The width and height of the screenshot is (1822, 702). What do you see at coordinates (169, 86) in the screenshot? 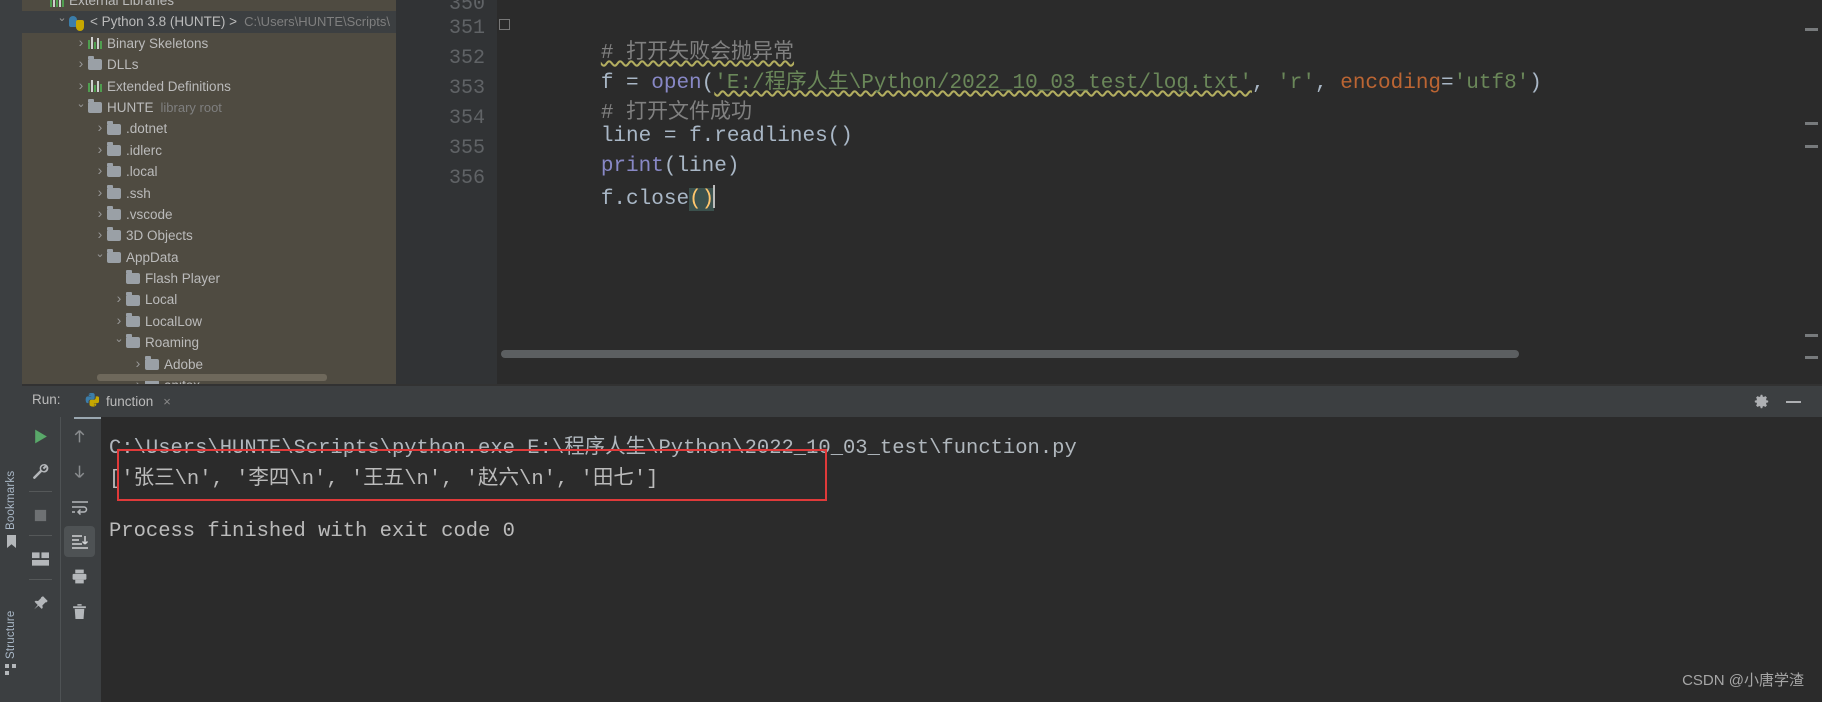
I see `tree-item-label: Extended Definitions` at bounding box center [169, 86].